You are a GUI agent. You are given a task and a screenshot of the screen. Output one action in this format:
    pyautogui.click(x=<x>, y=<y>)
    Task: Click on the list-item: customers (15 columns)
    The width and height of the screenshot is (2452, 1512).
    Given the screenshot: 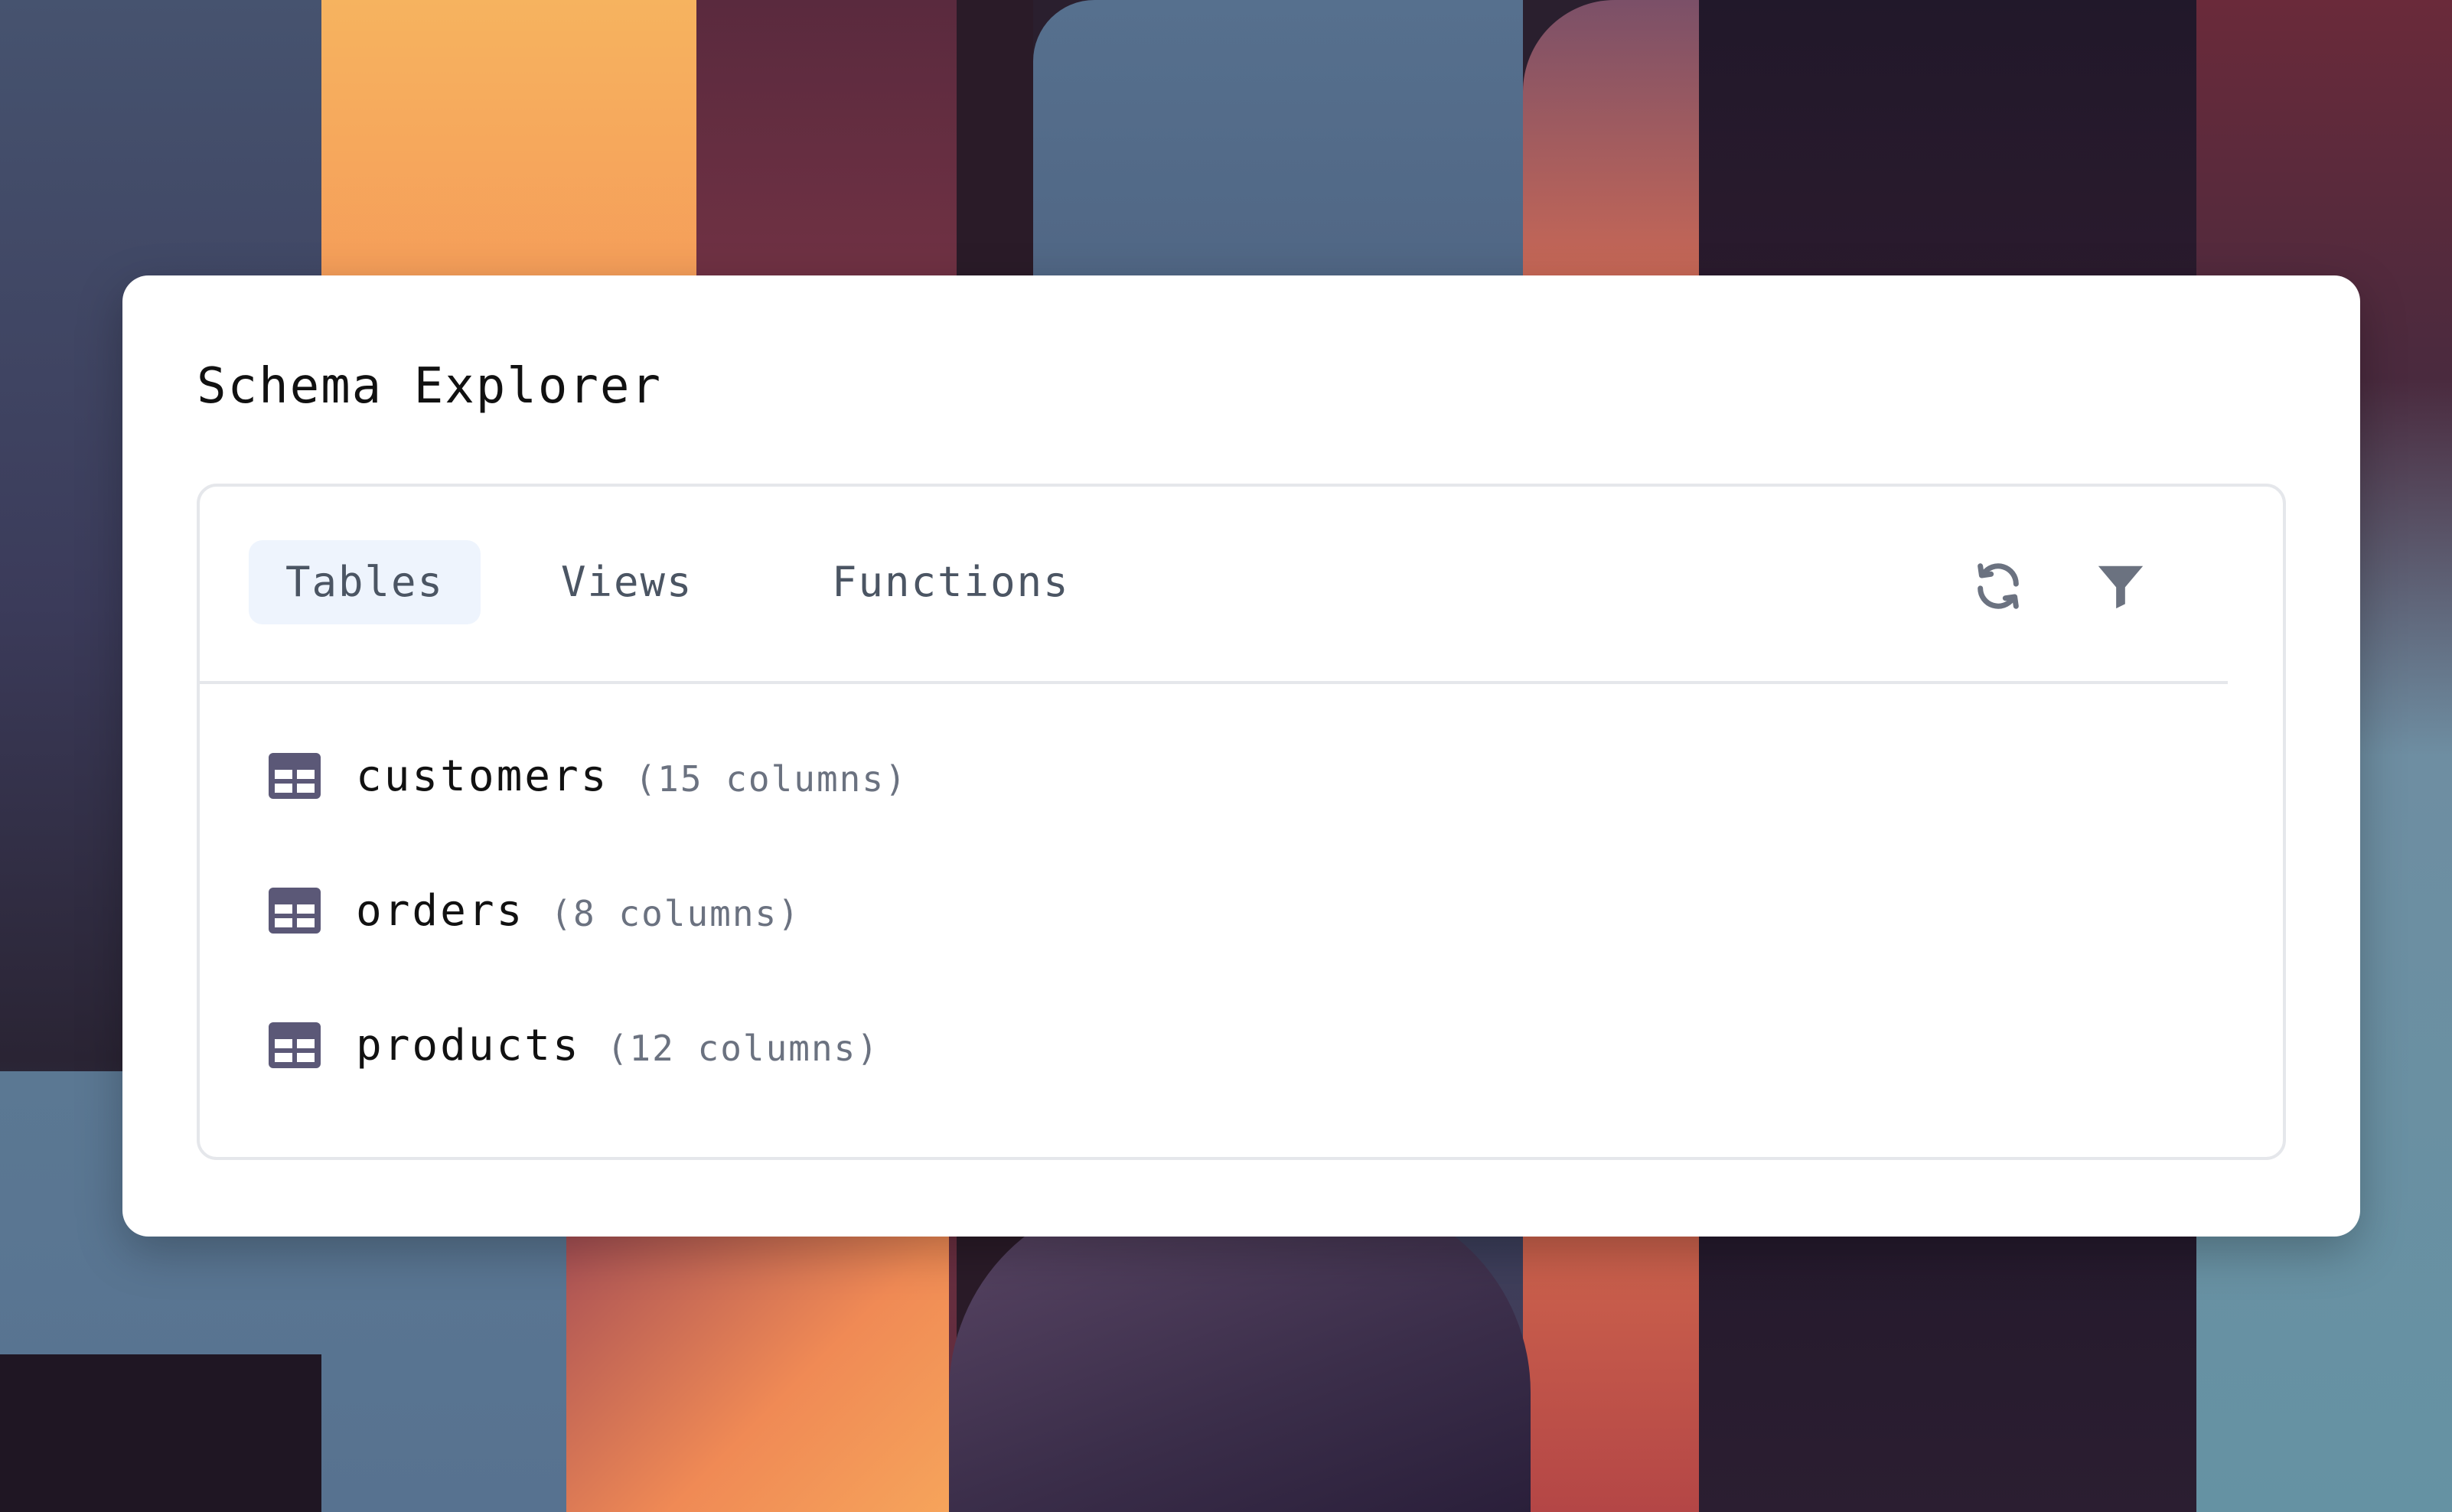 What is the action you would take?
    pyautogui.click(x=588, y=776)
    